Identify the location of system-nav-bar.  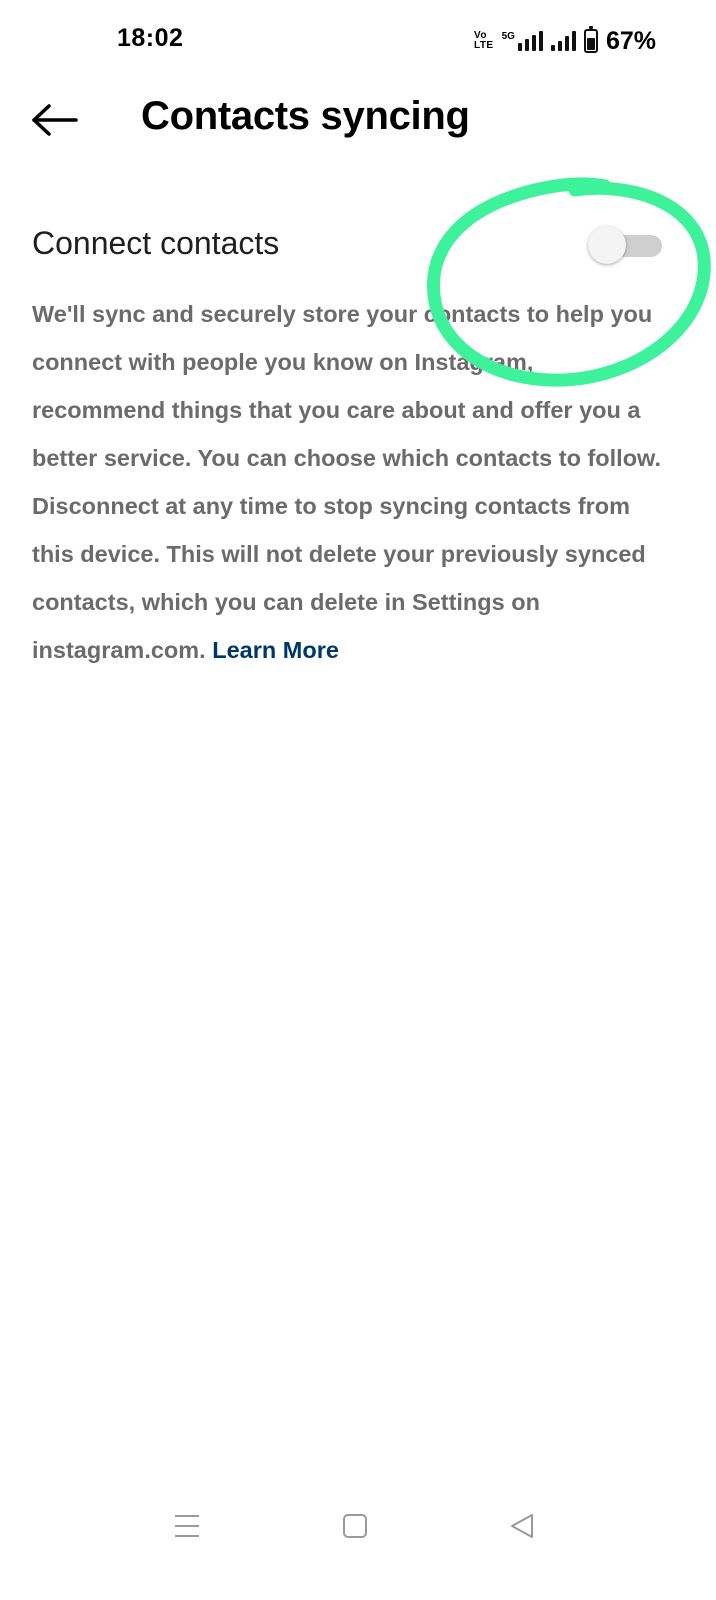
(358, 1525).